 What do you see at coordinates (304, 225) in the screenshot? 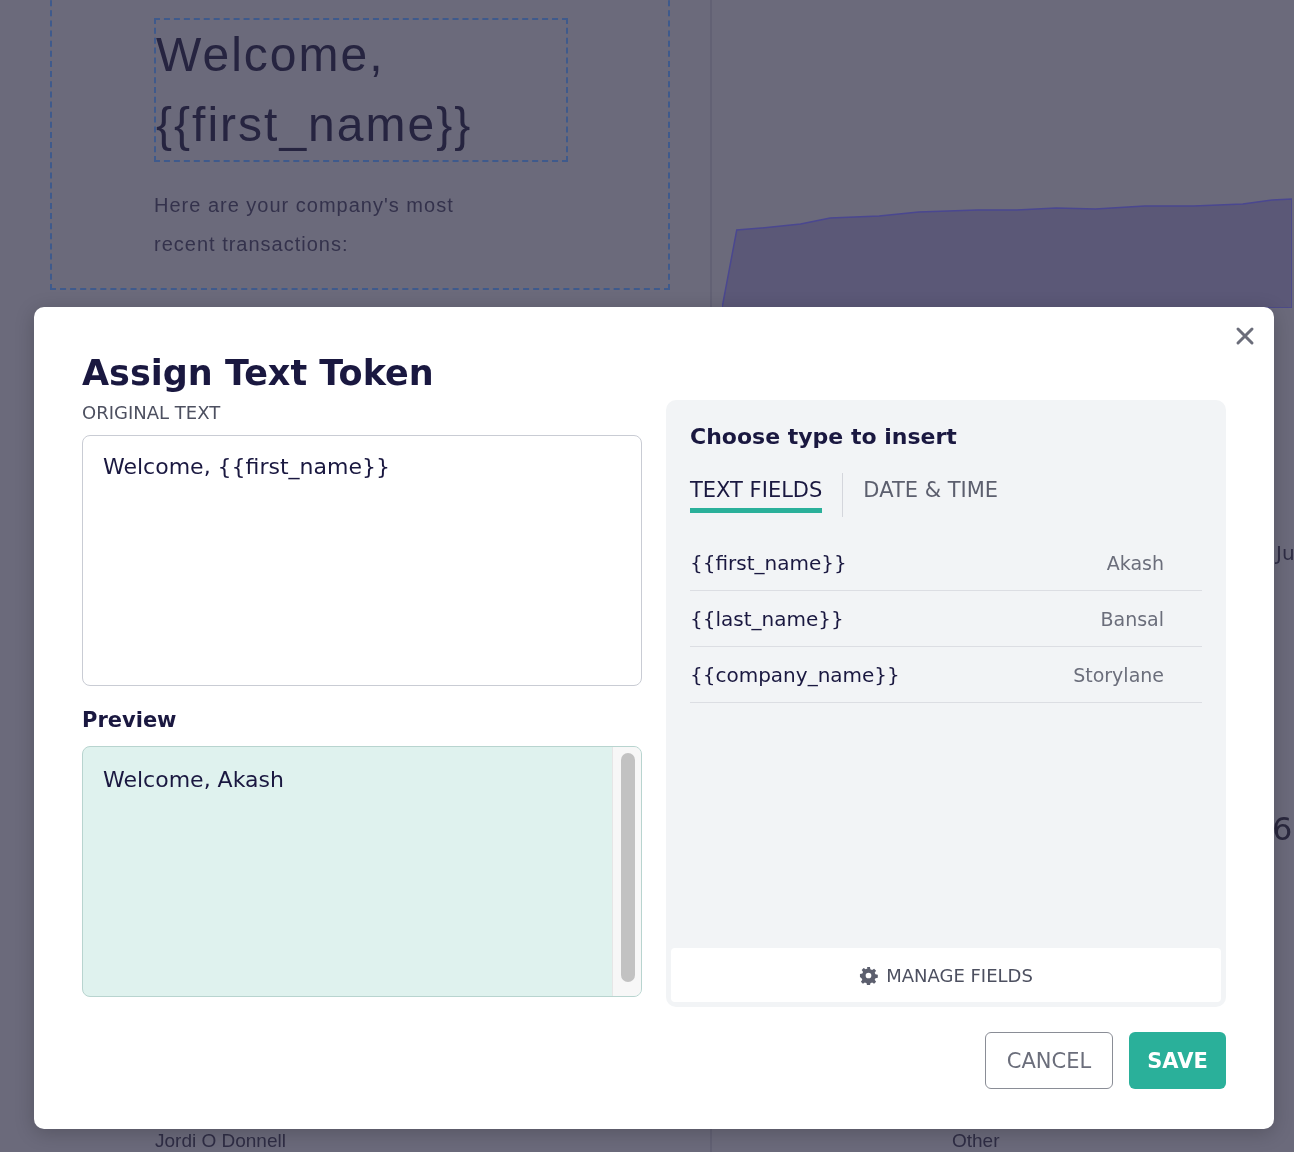
I see `intro-text: Here are your company's most recent transactions:` at bounding box center [304, 225].